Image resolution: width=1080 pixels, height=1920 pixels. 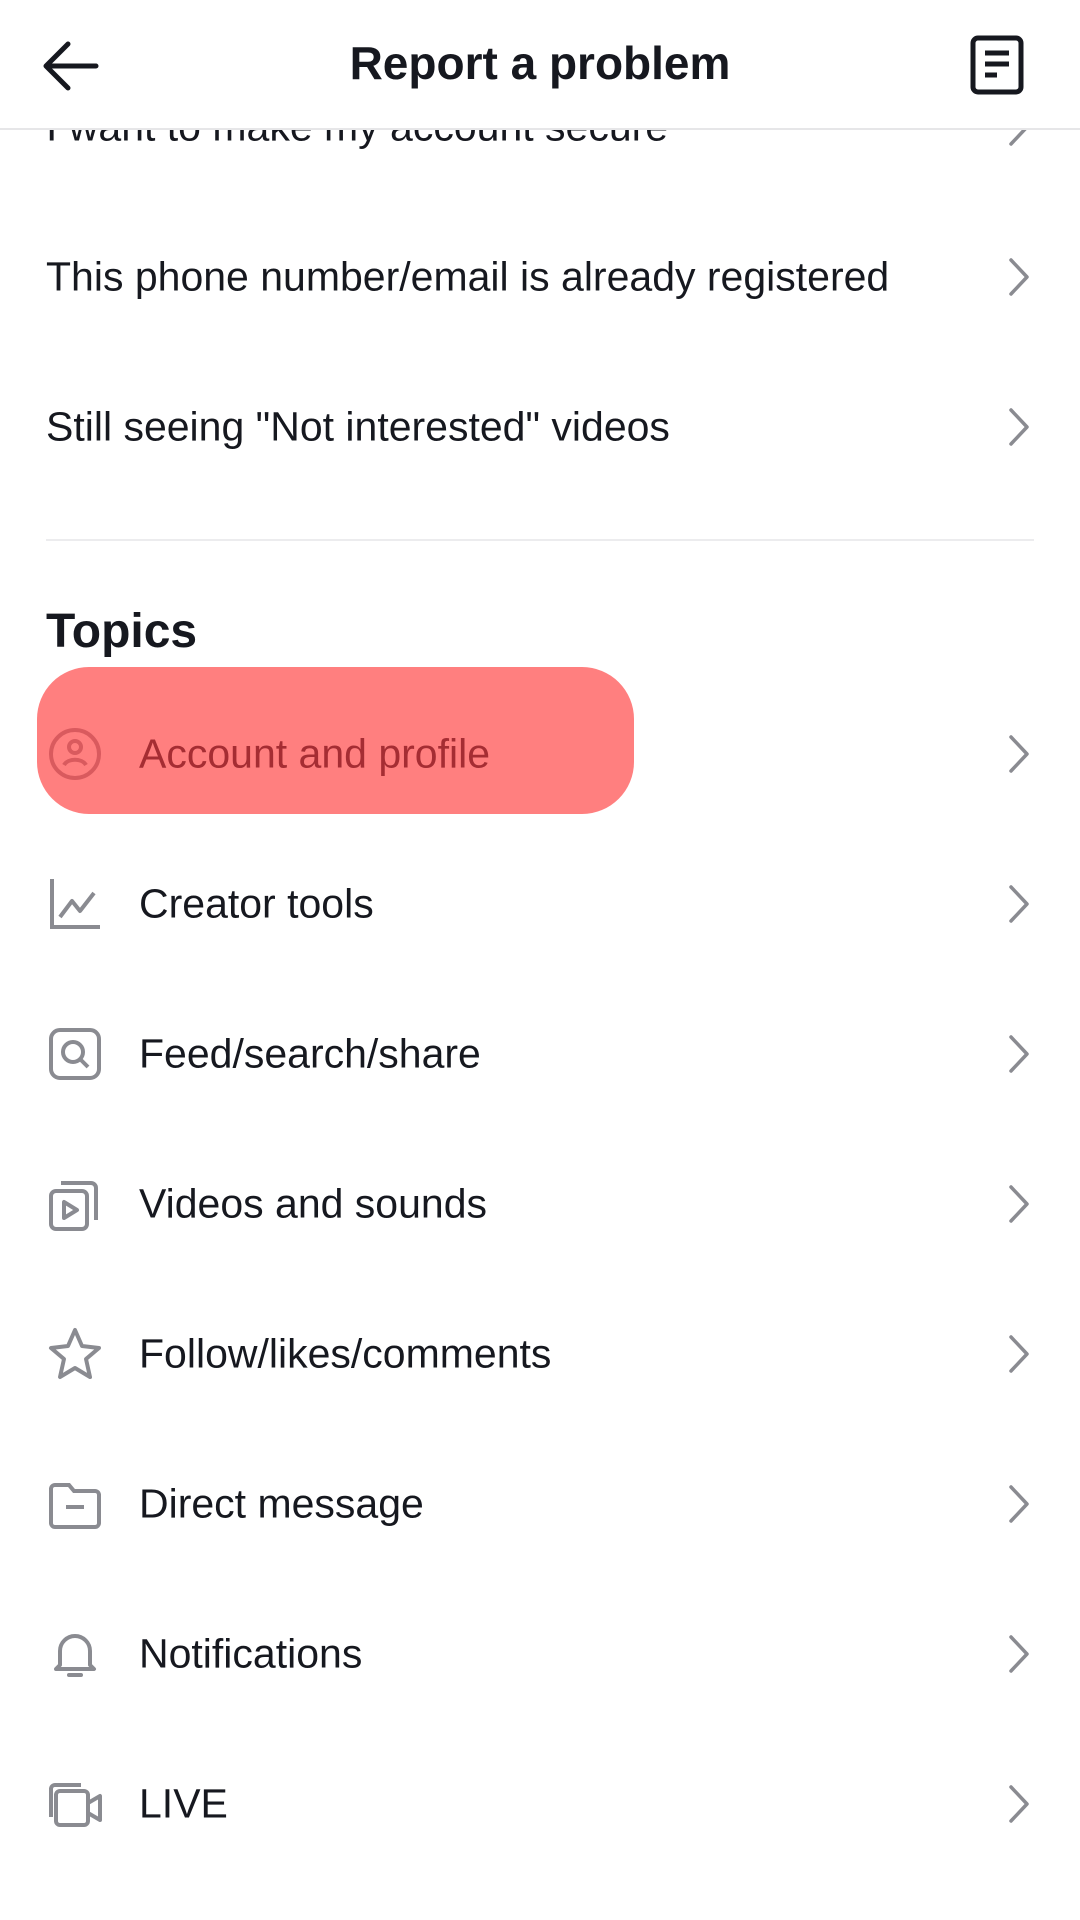 I want to click on topic-item: Account and profile, so click(x=540, y=754).